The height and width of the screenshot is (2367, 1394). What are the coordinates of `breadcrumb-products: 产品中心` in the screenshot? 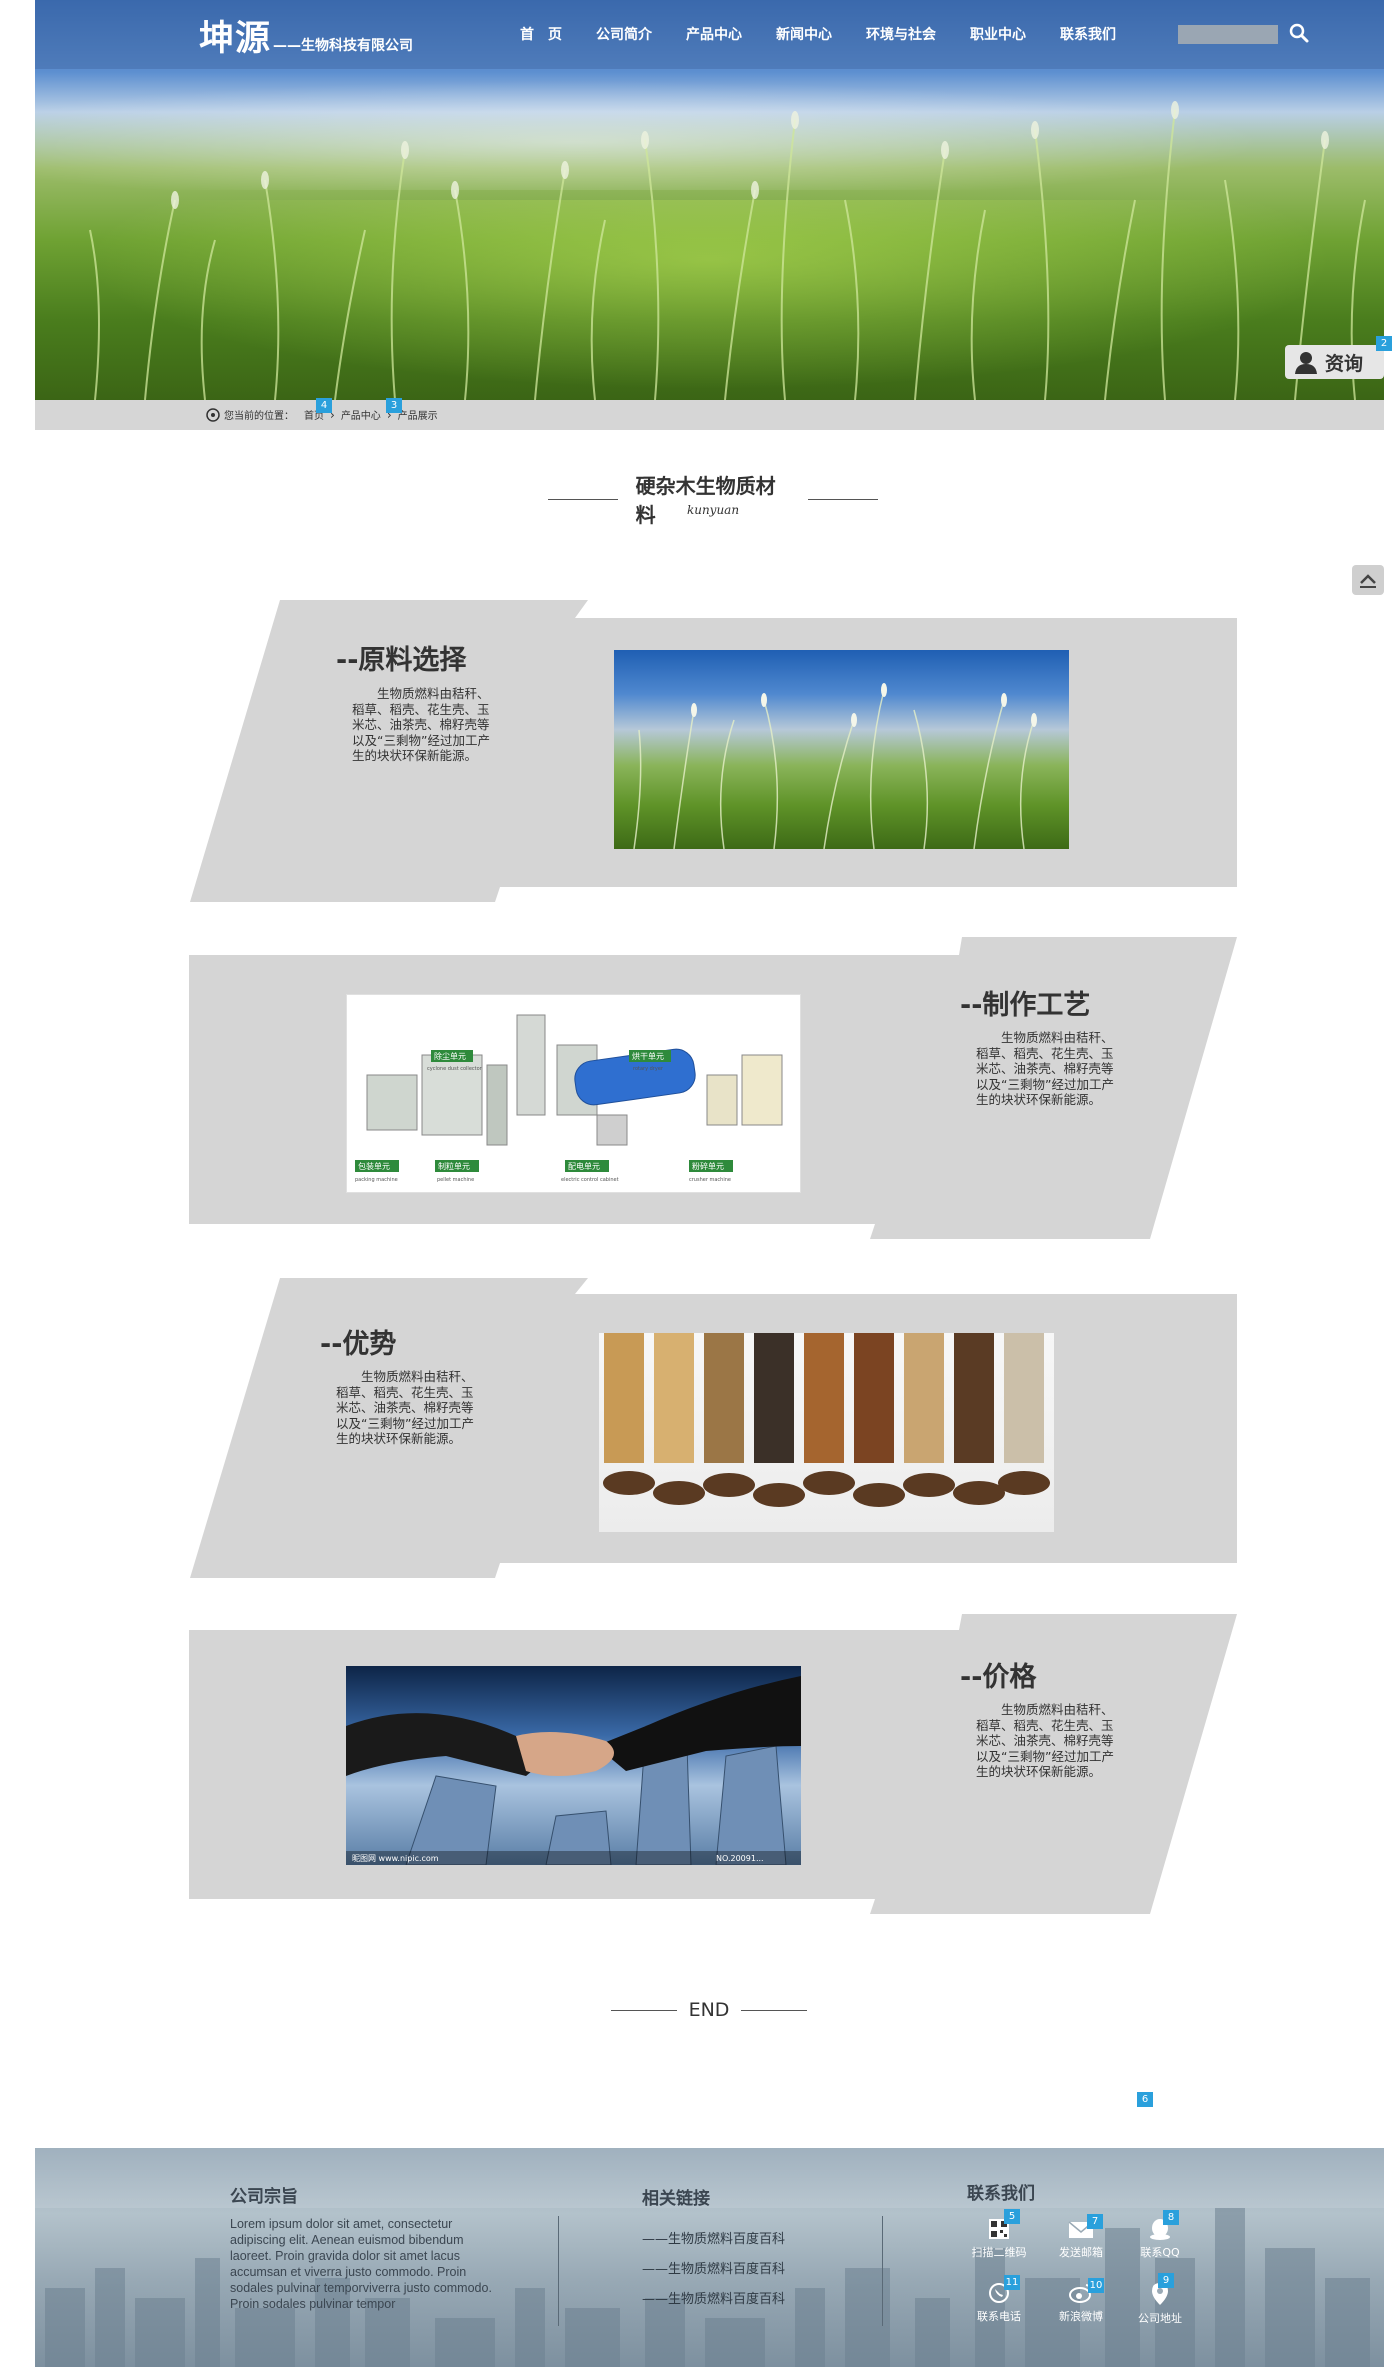 It's located at (361, 414).